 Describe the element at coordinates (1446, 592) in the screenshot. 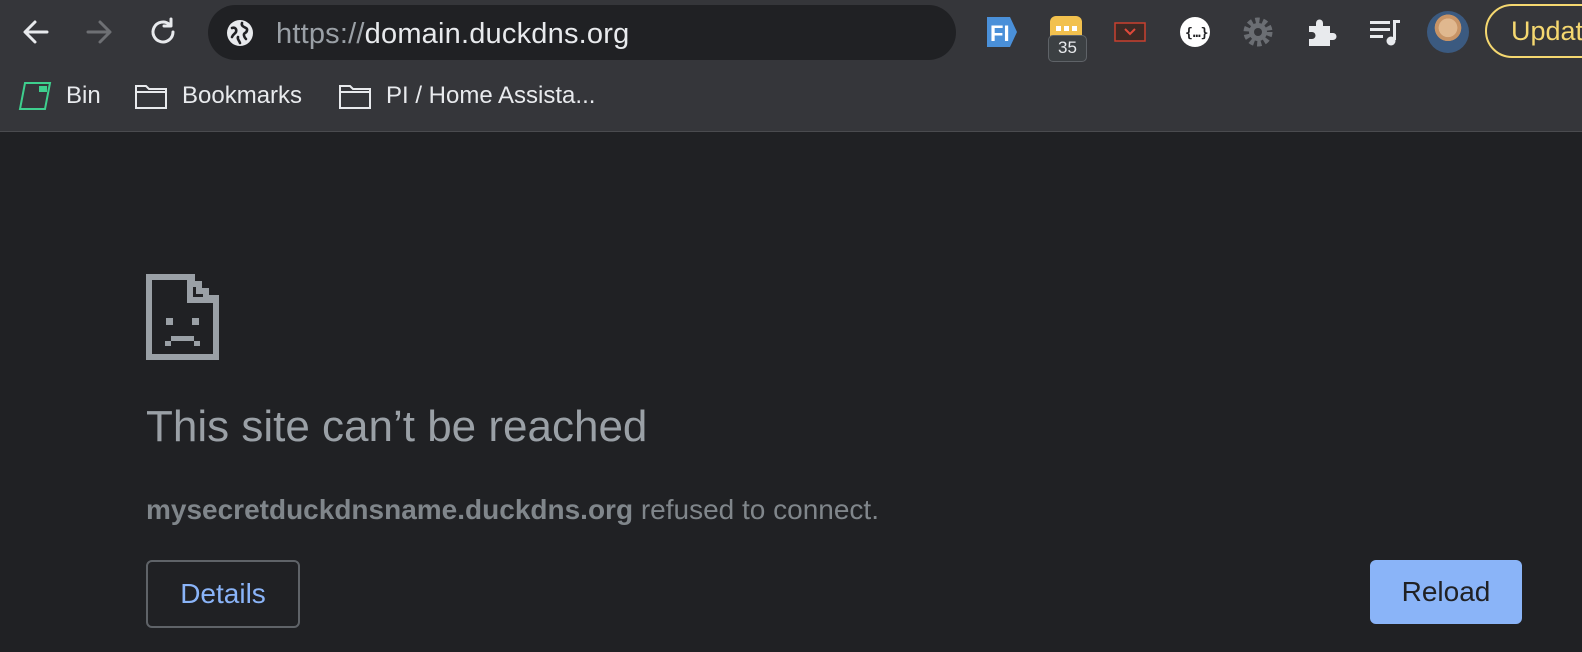

I see `reload-button: Reload` at that location.